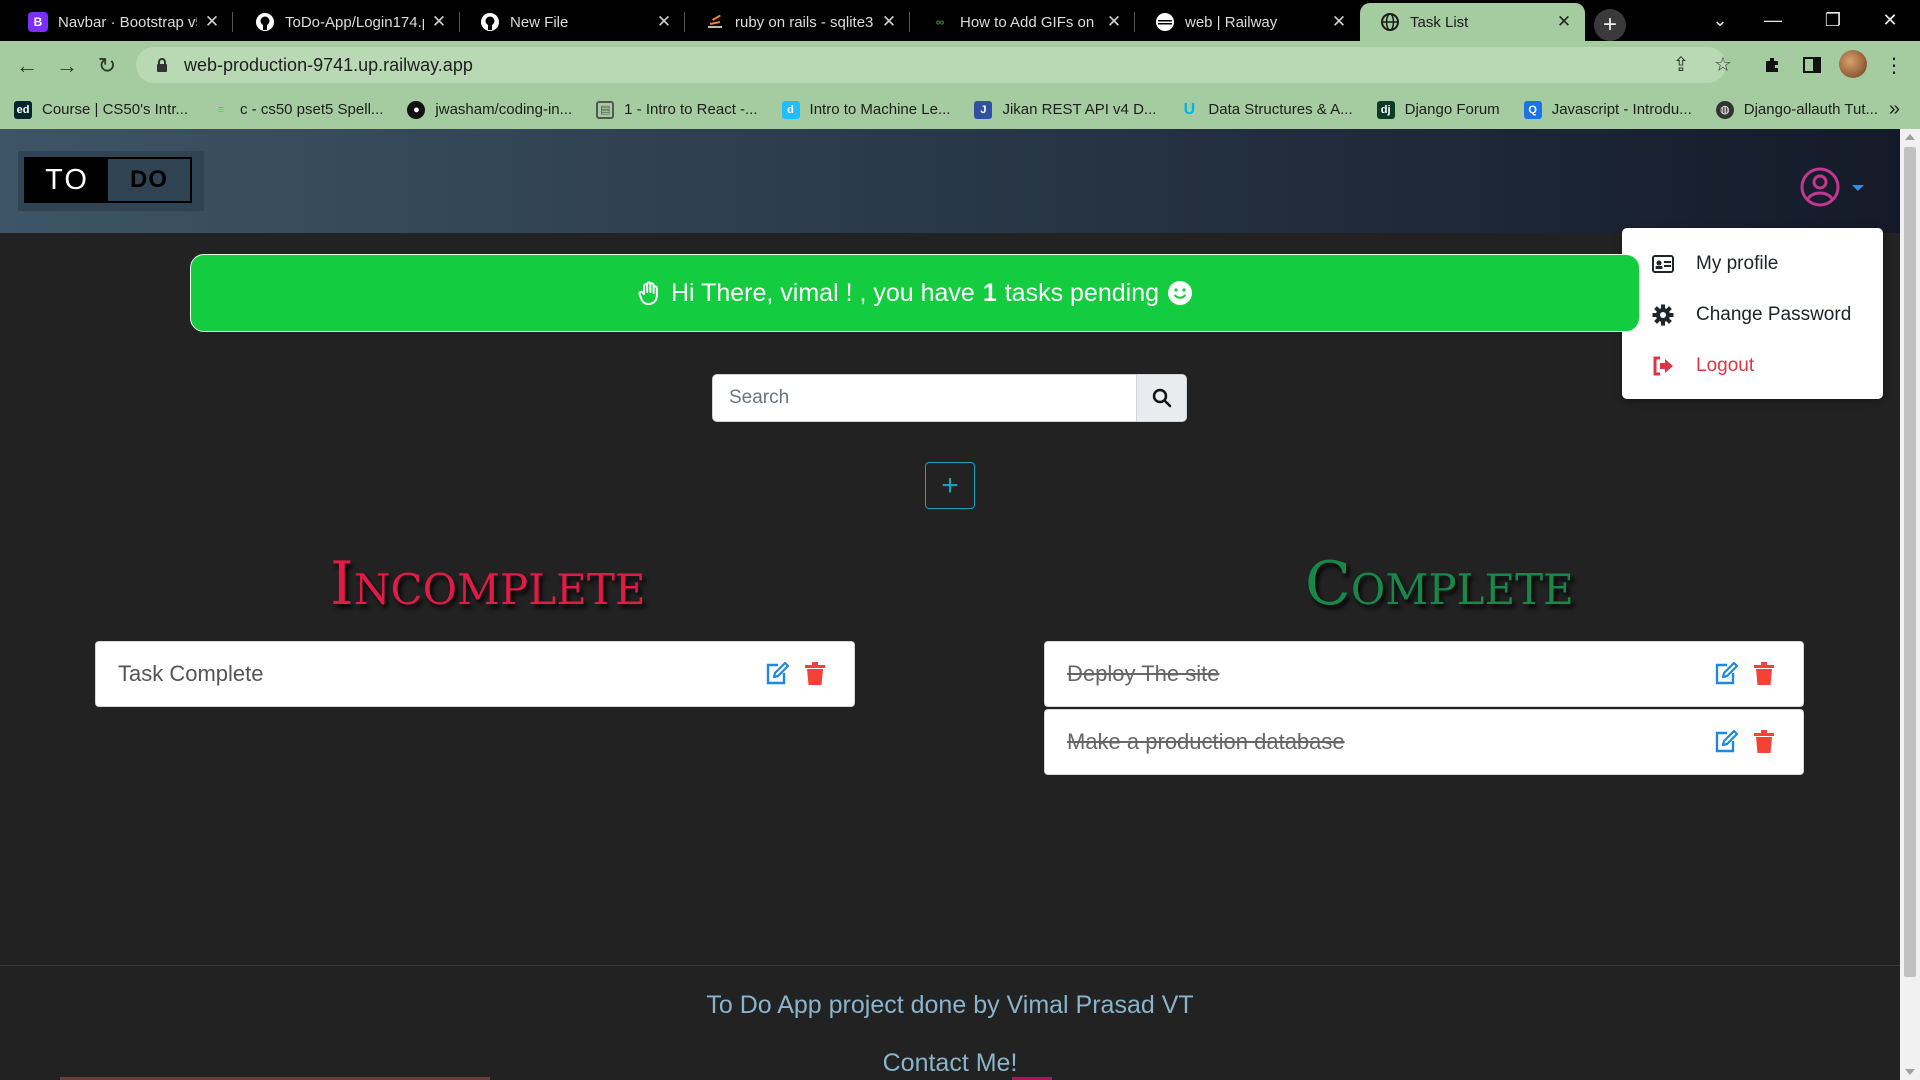 Image resolution: width=1920 pixels, height=1080 pixels. Describe the element at coordinates (1385, 109) in the screenshot. I see `django-icon: dj` at that location.